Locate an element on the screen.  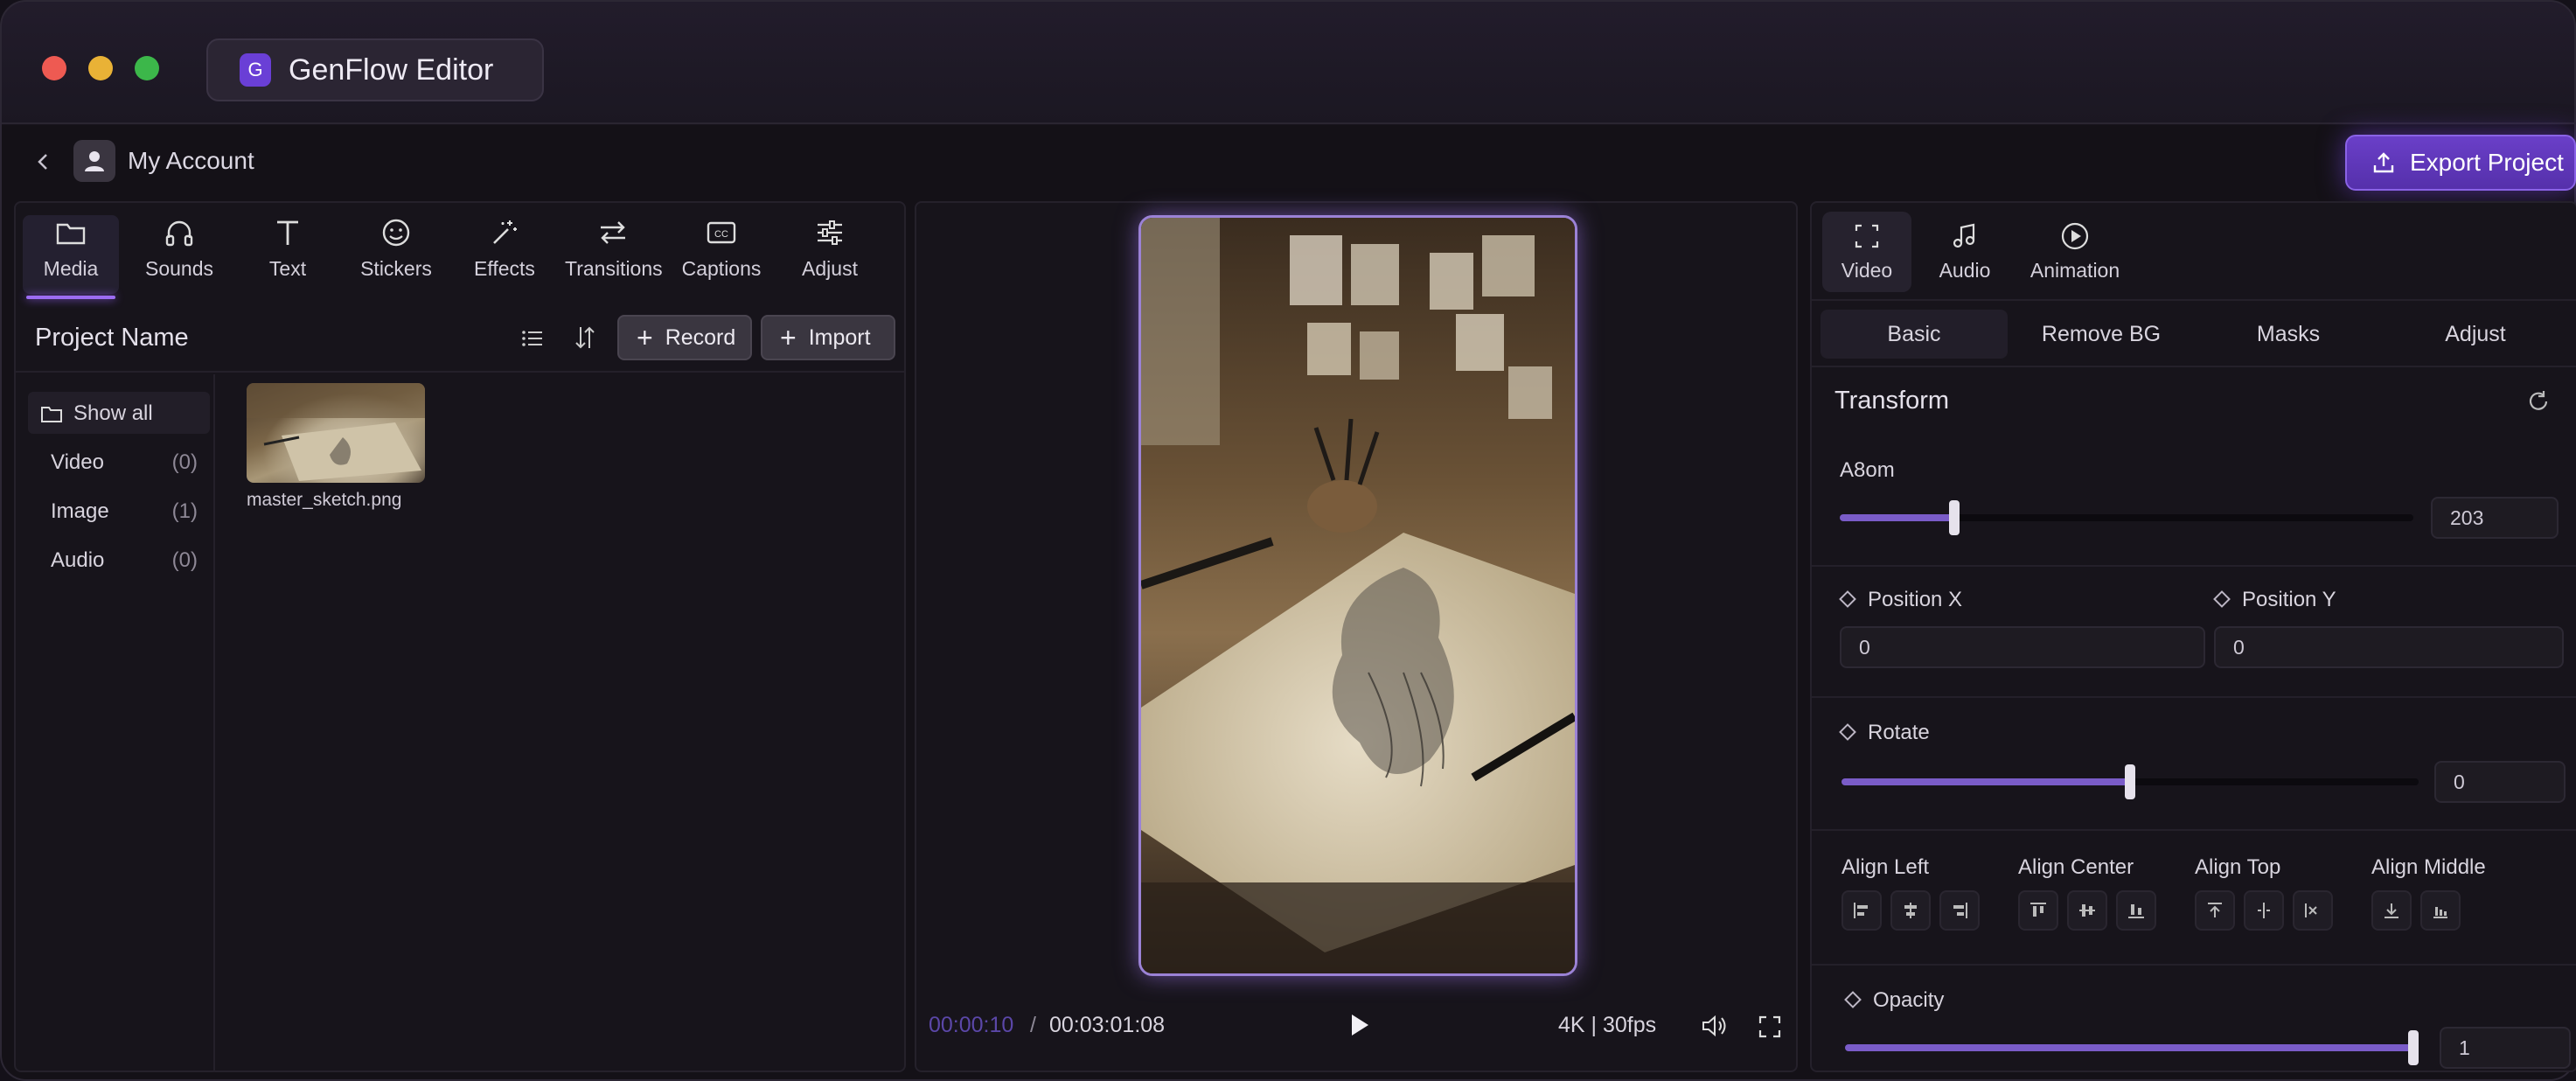
app-title: GenFlow Editor is located at coordinates (391, 69).